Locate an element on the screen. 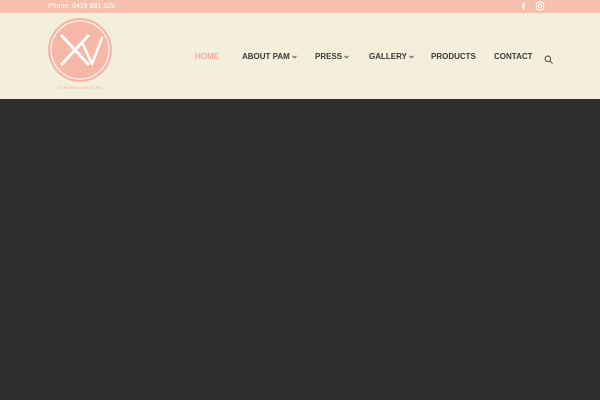 The height and width of the screenshot is (400, 600). nav-item-contact: CONTACT is located at coordinates (513, 57).